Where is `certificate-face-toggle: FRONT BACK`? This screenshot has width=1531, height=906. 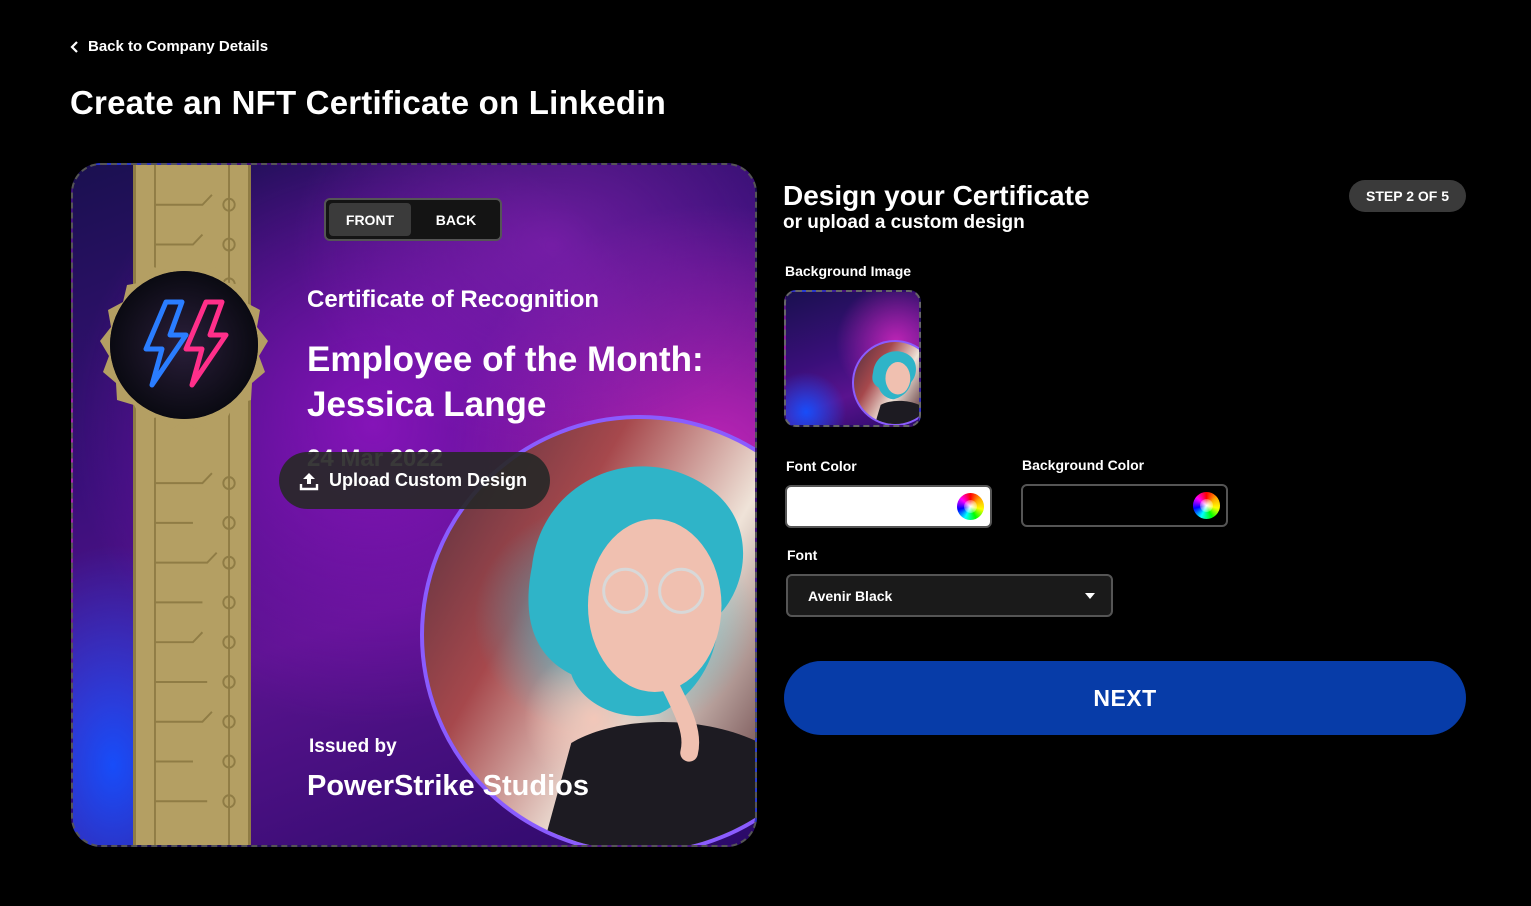 certificate-face-toggle: FRONT BACK is located at coordinates (413, 219).